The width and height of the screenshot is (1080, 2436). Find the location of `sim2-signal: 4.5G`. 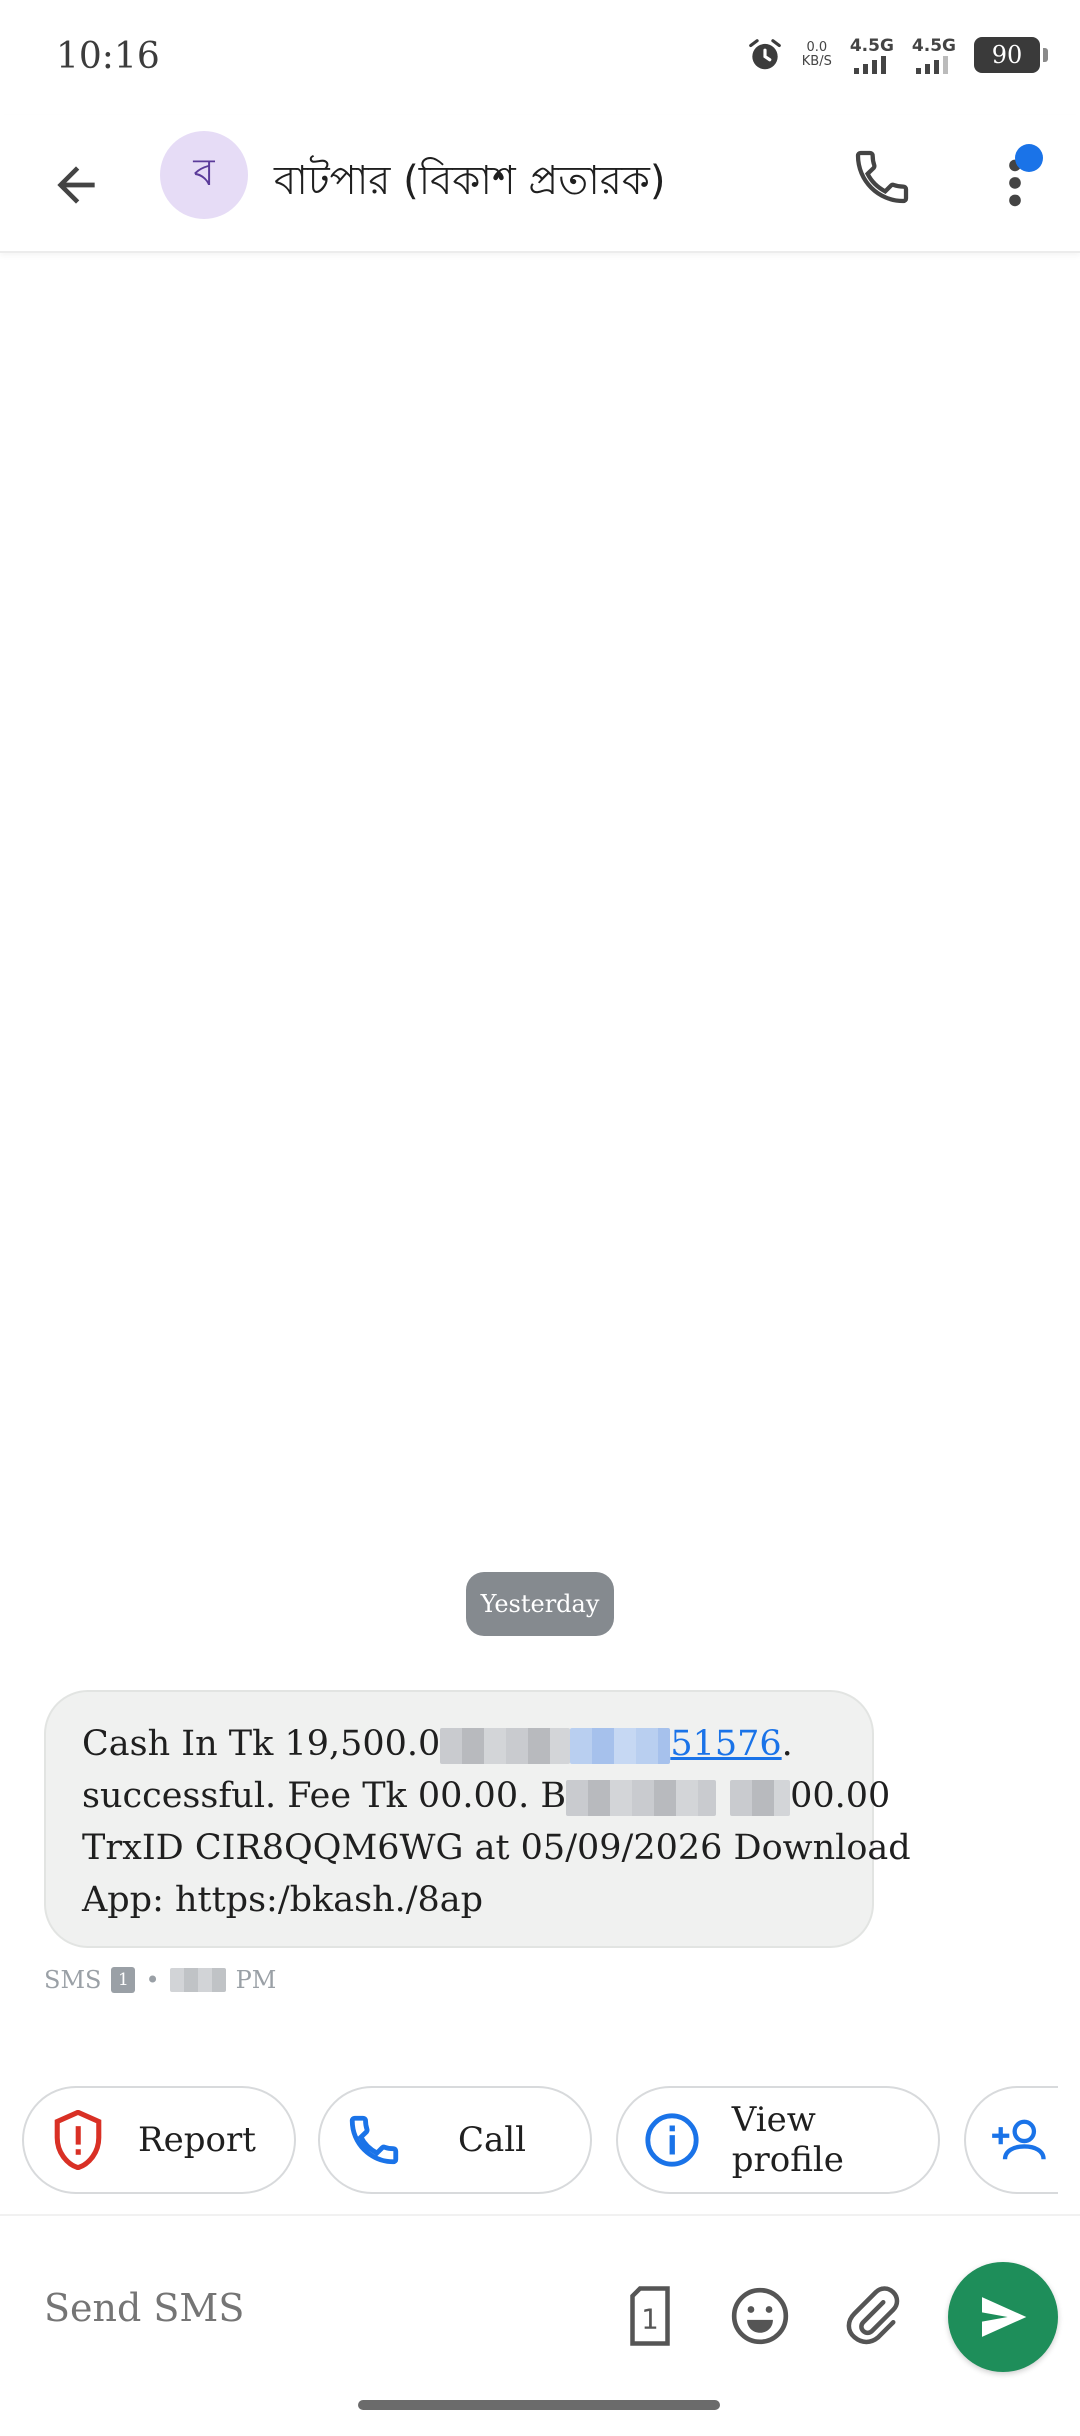

sim2-signal: 4.5G is located at coordinates (934, 55).